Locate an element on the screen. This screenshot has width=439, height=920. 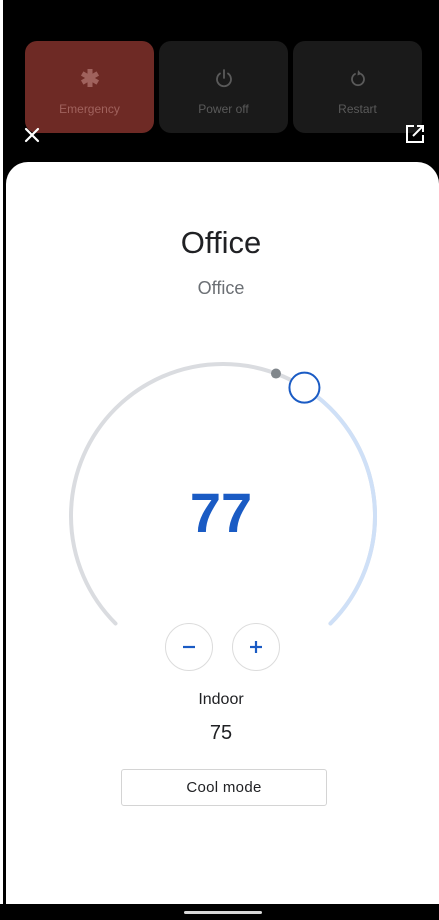
minus-icon is located at coordinates (189, 647).